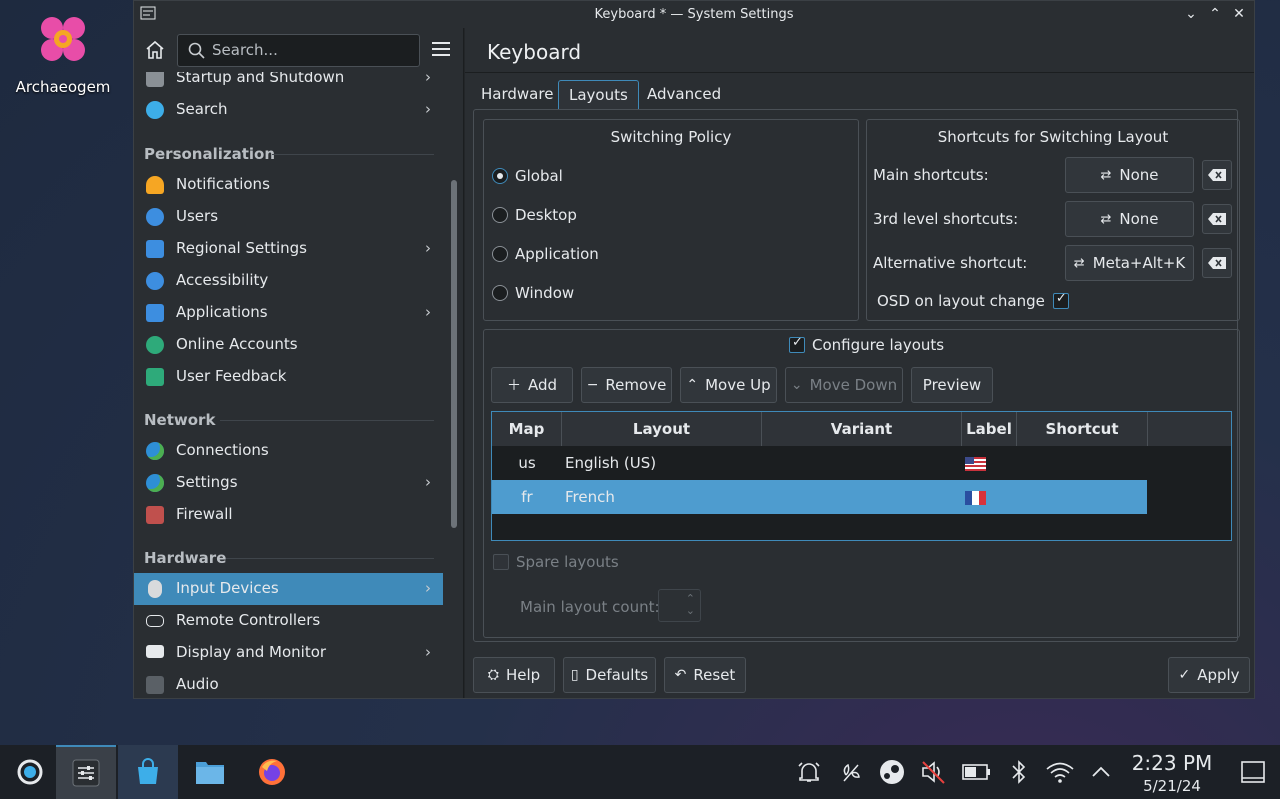  What do you see at coordinates (952, 385) in the screenshot?
I see `preview-button: Preview` at bounding box center [952, 385].